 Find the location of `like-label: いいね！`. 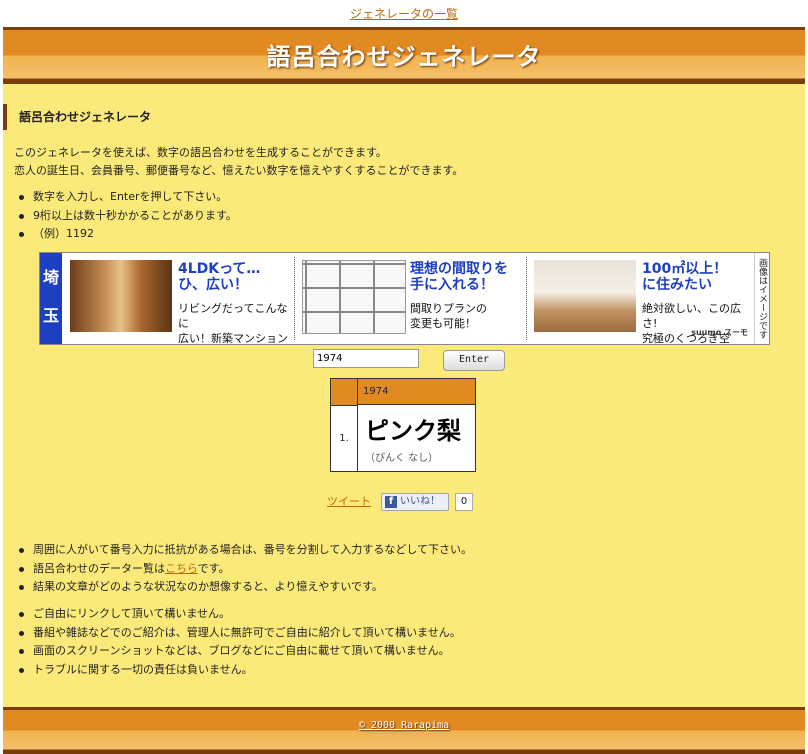

like-label: いいね！ is located at coordinates (420, 501).